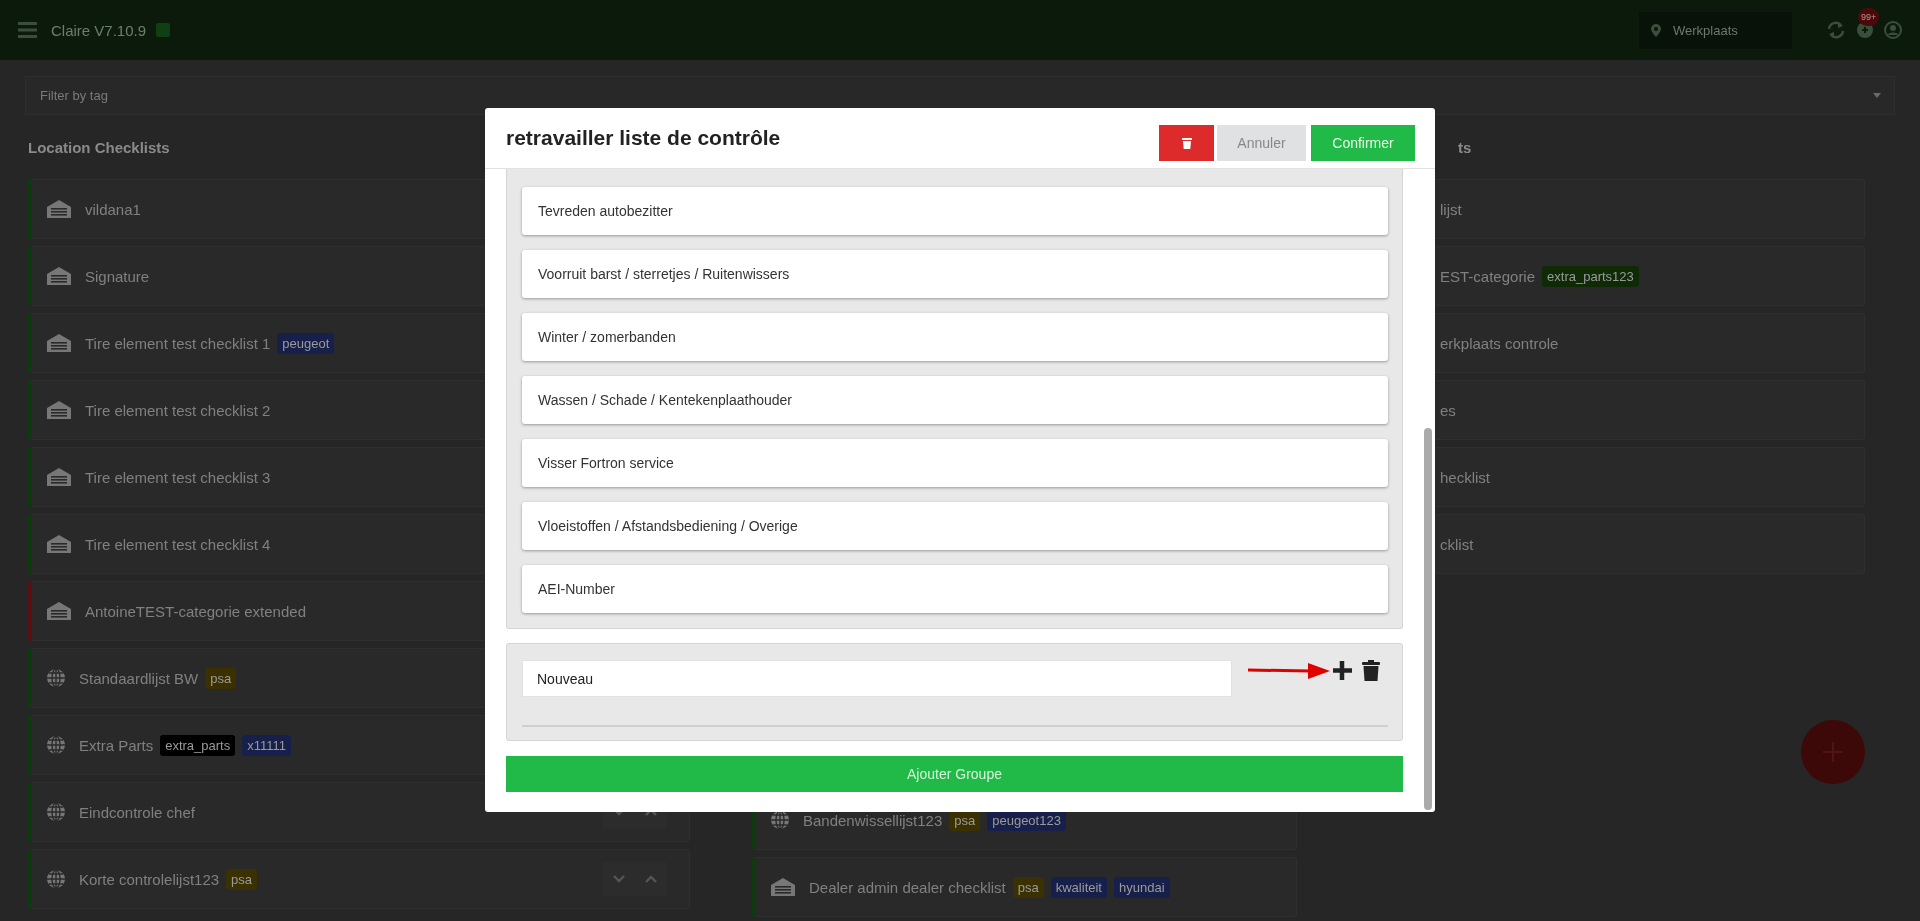  Describe the element at coordinates (907, 887) in the screenshot. I see `checklist-name: Dealer admin dealer checklist` at that location.